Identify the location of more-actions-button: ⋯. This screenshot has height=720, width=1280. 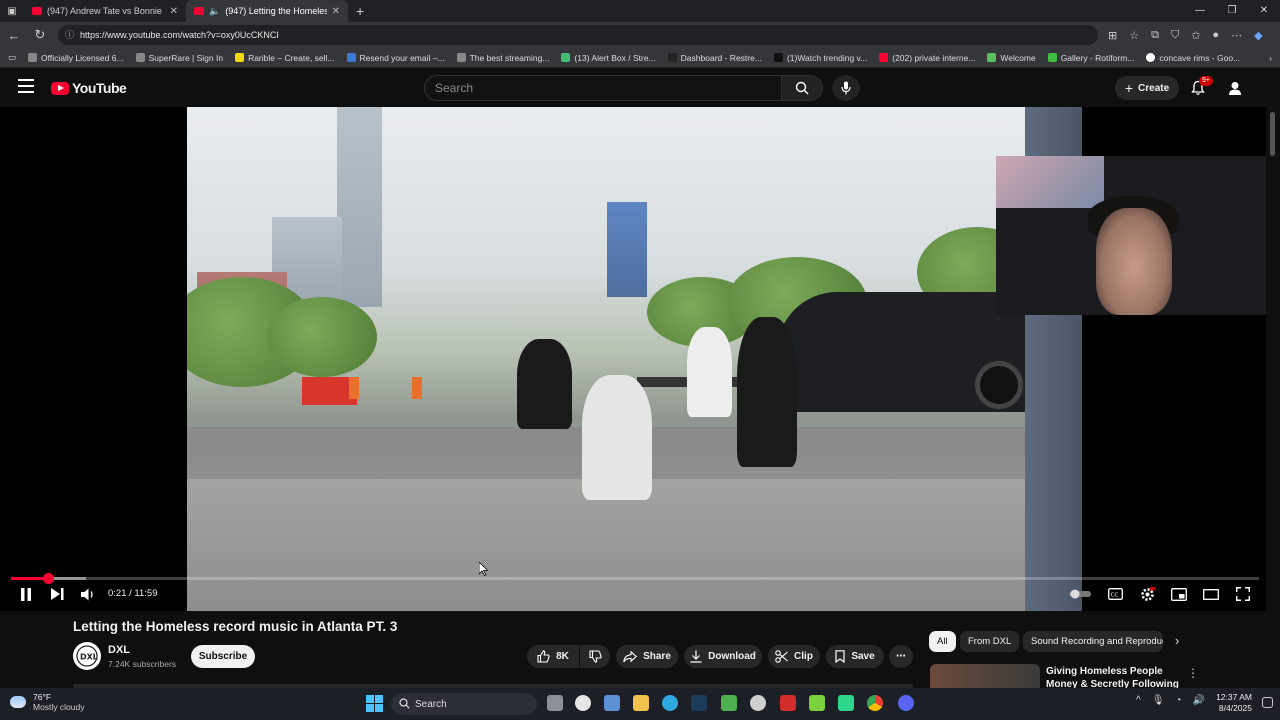
(901, 656).